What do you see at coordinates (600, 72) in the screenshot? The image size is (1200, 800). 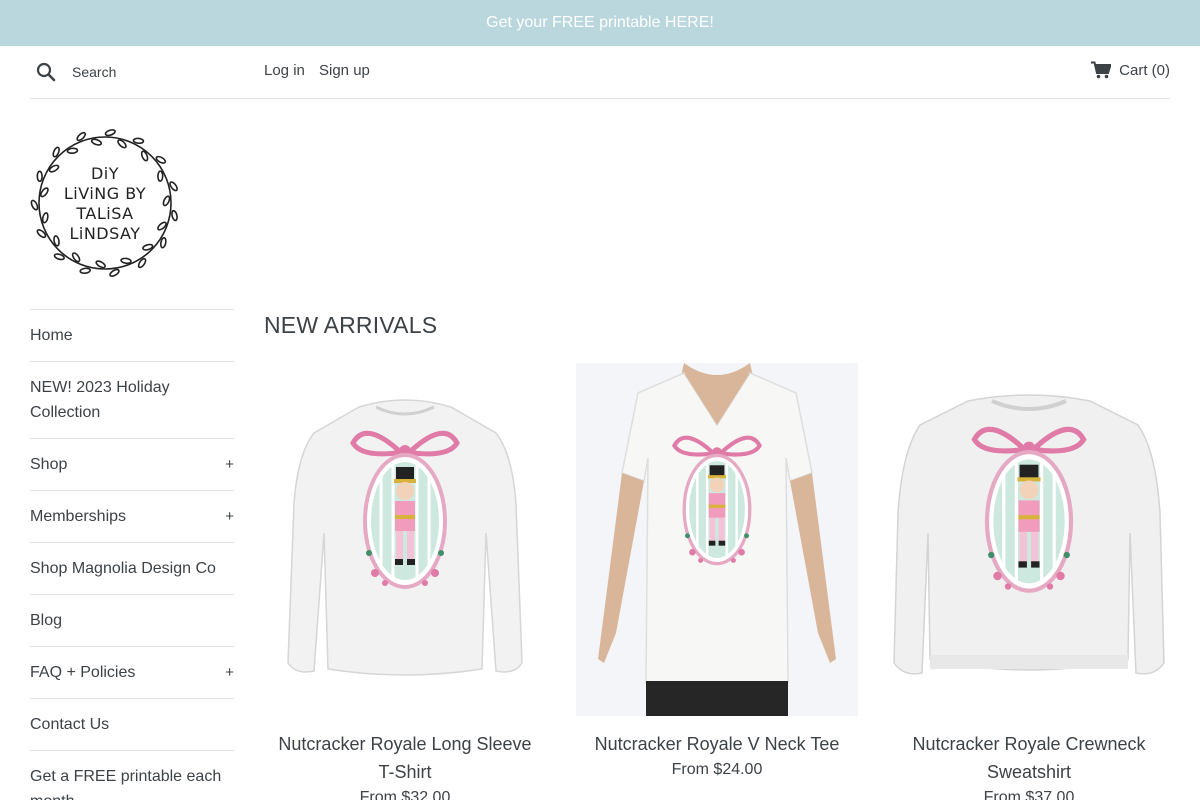 I see `site-header: Log in Sign up Cart (0)` at bounding box center [600, 72].